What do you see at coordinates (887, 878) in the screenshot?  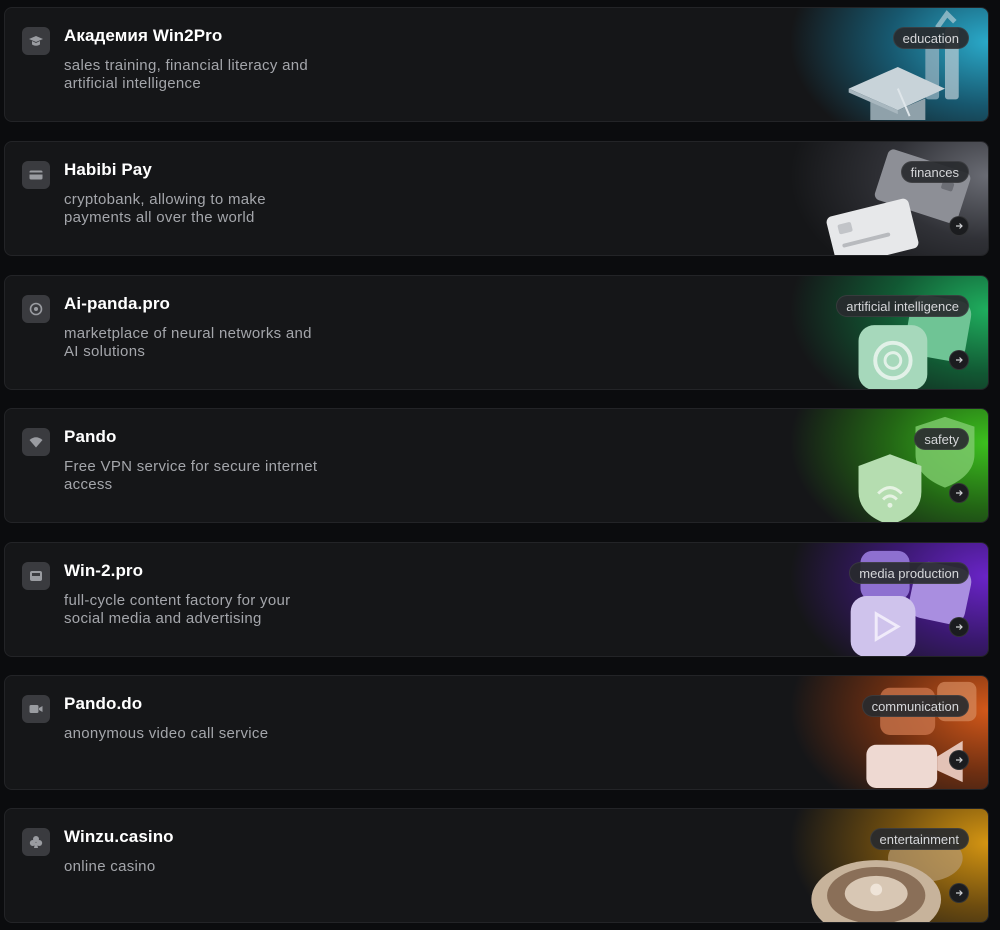 I see `roulette-illustration` at bounding box center [887, 878].